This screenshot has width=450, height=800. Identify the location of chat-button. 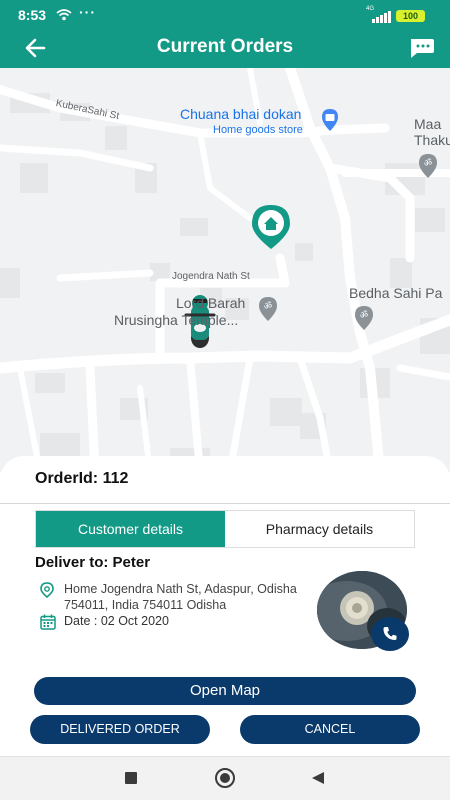
(421, 48).